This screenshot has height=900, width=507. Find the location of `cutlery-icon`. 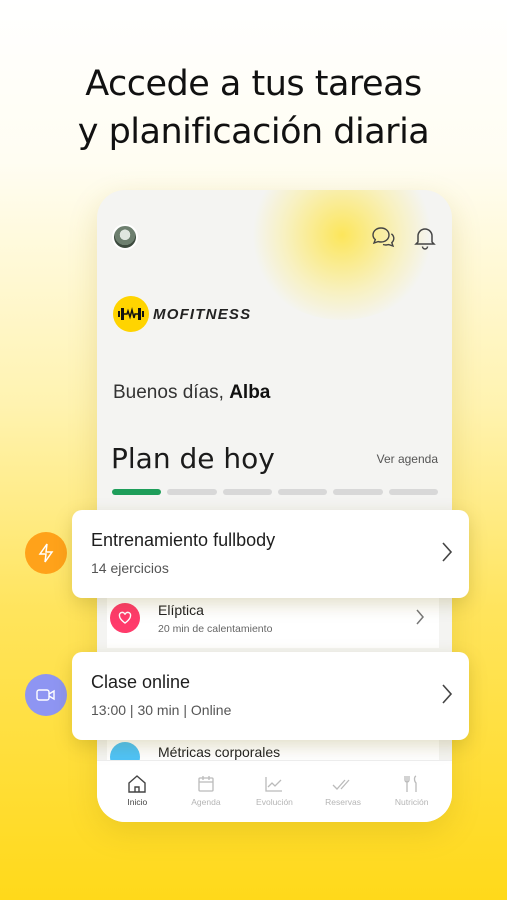

cutlery-icon is located at coordinates (410, 783).